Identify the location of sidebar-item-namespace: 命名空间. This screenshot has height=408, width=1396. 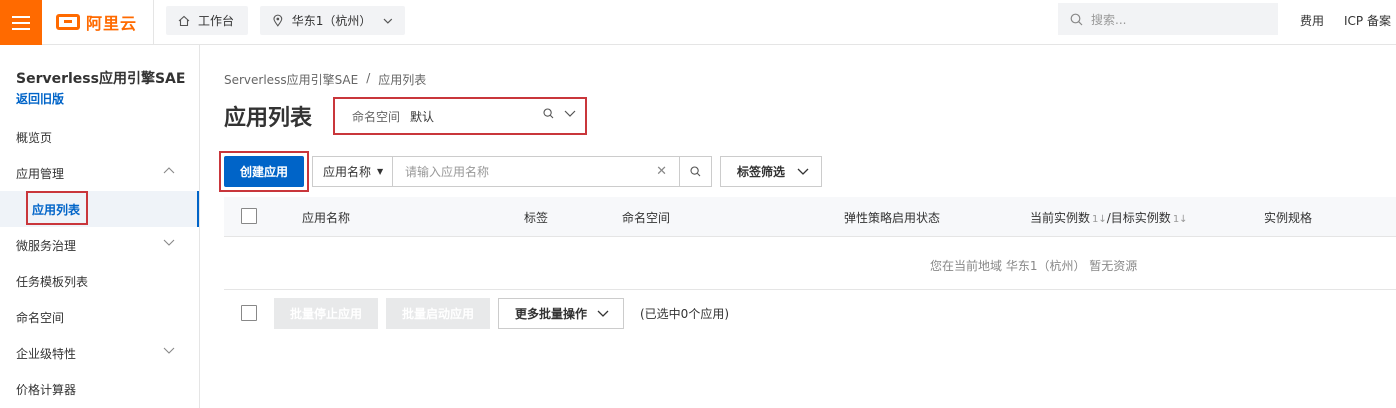
(99, 317).